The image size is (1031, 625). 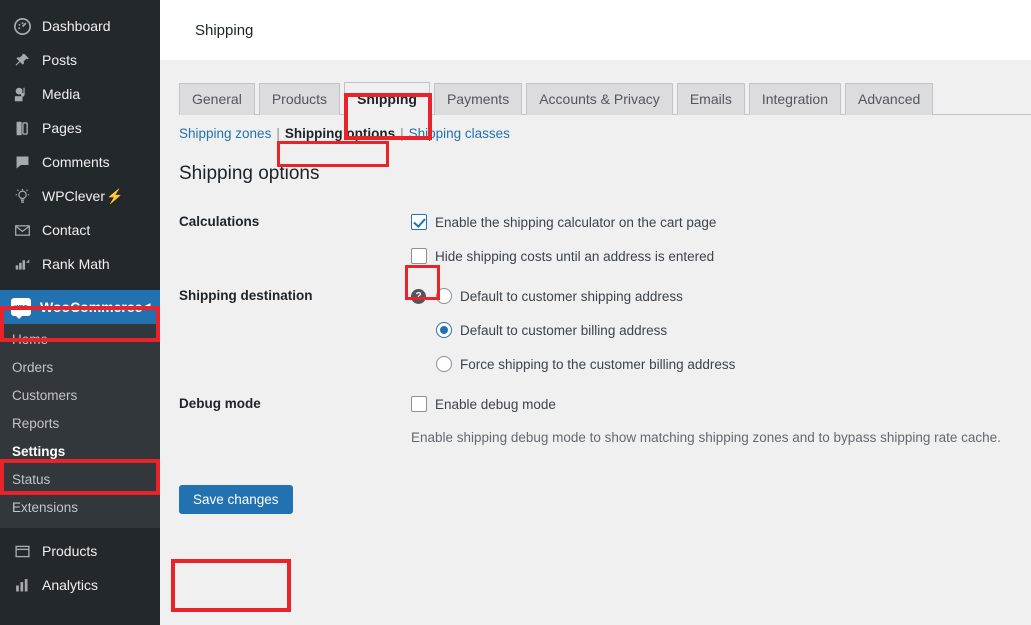 What do you see at coordinates (419, 256) in the screenshot?
I see `hide-shipping-costs-checkbox` at bounding box center [419, 256].